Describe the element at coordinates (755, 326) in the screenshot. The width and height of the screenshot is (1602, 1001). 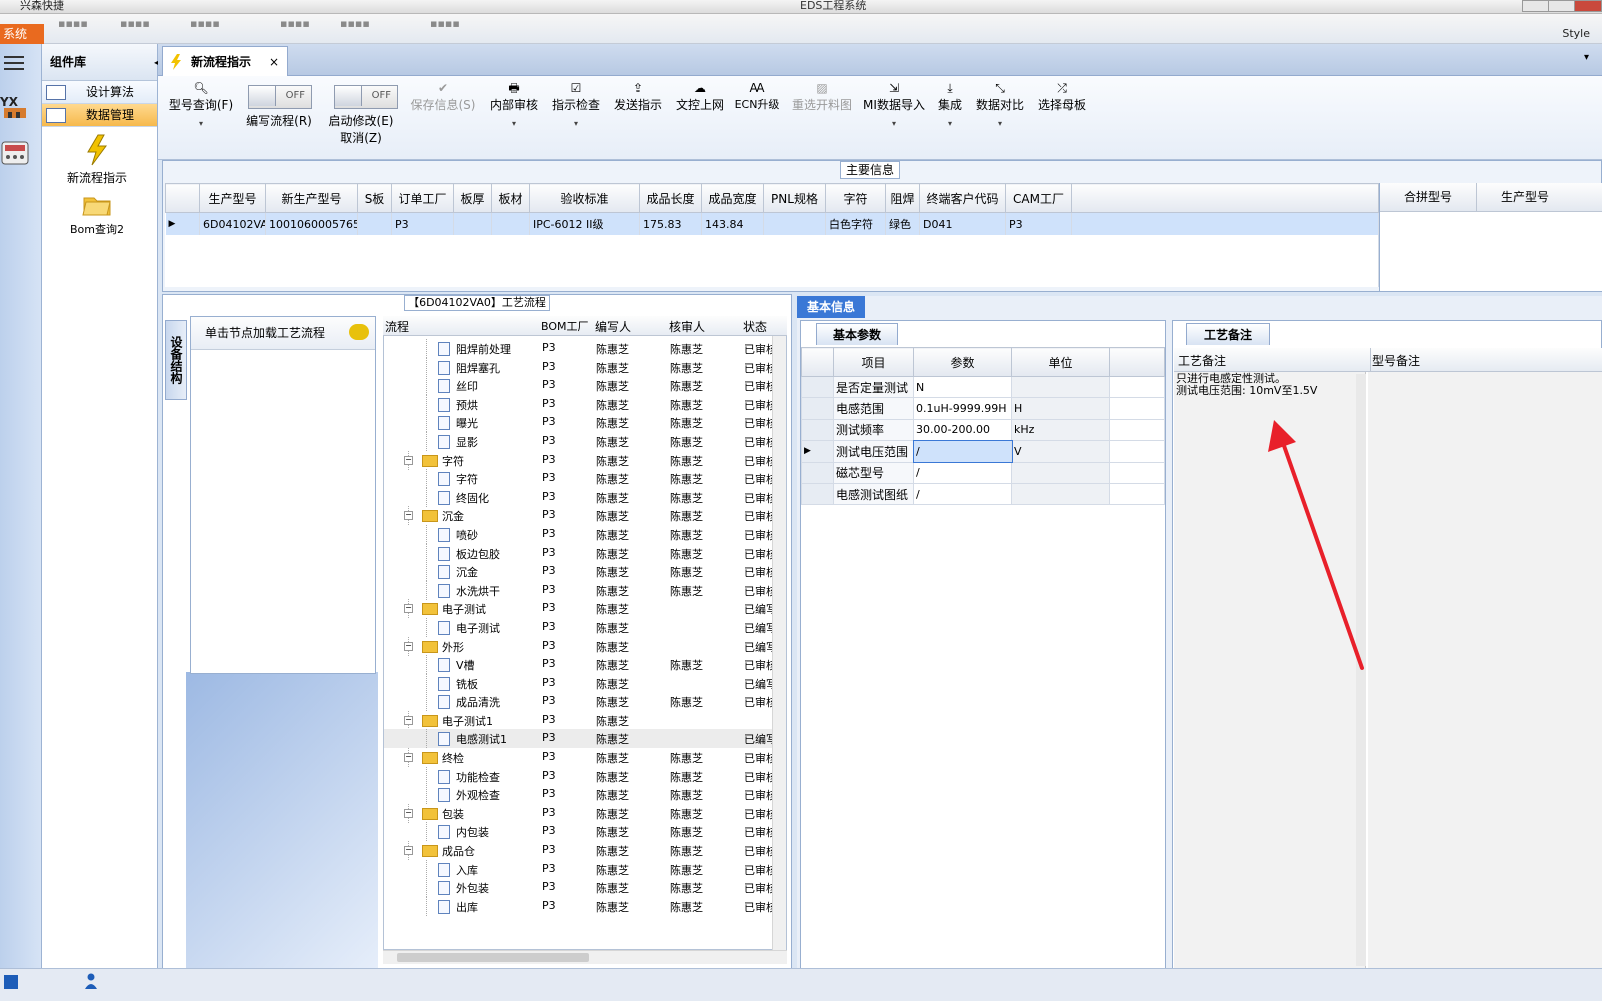
I see `column-header: 状态` at that location.